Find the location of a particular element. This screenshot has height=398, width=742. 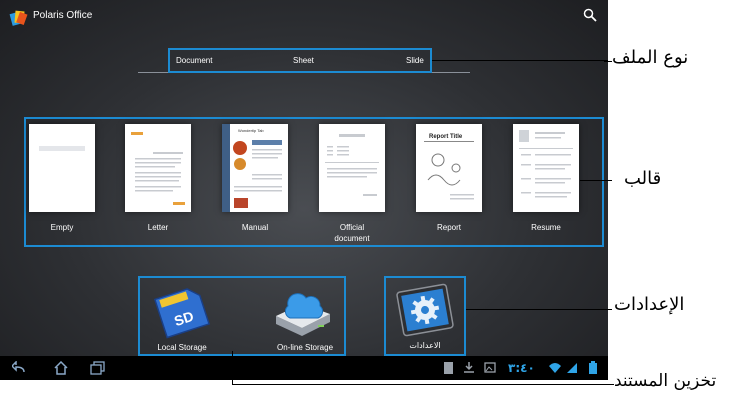

template-official-document-thumbnail is located at coordinates (352, 168).